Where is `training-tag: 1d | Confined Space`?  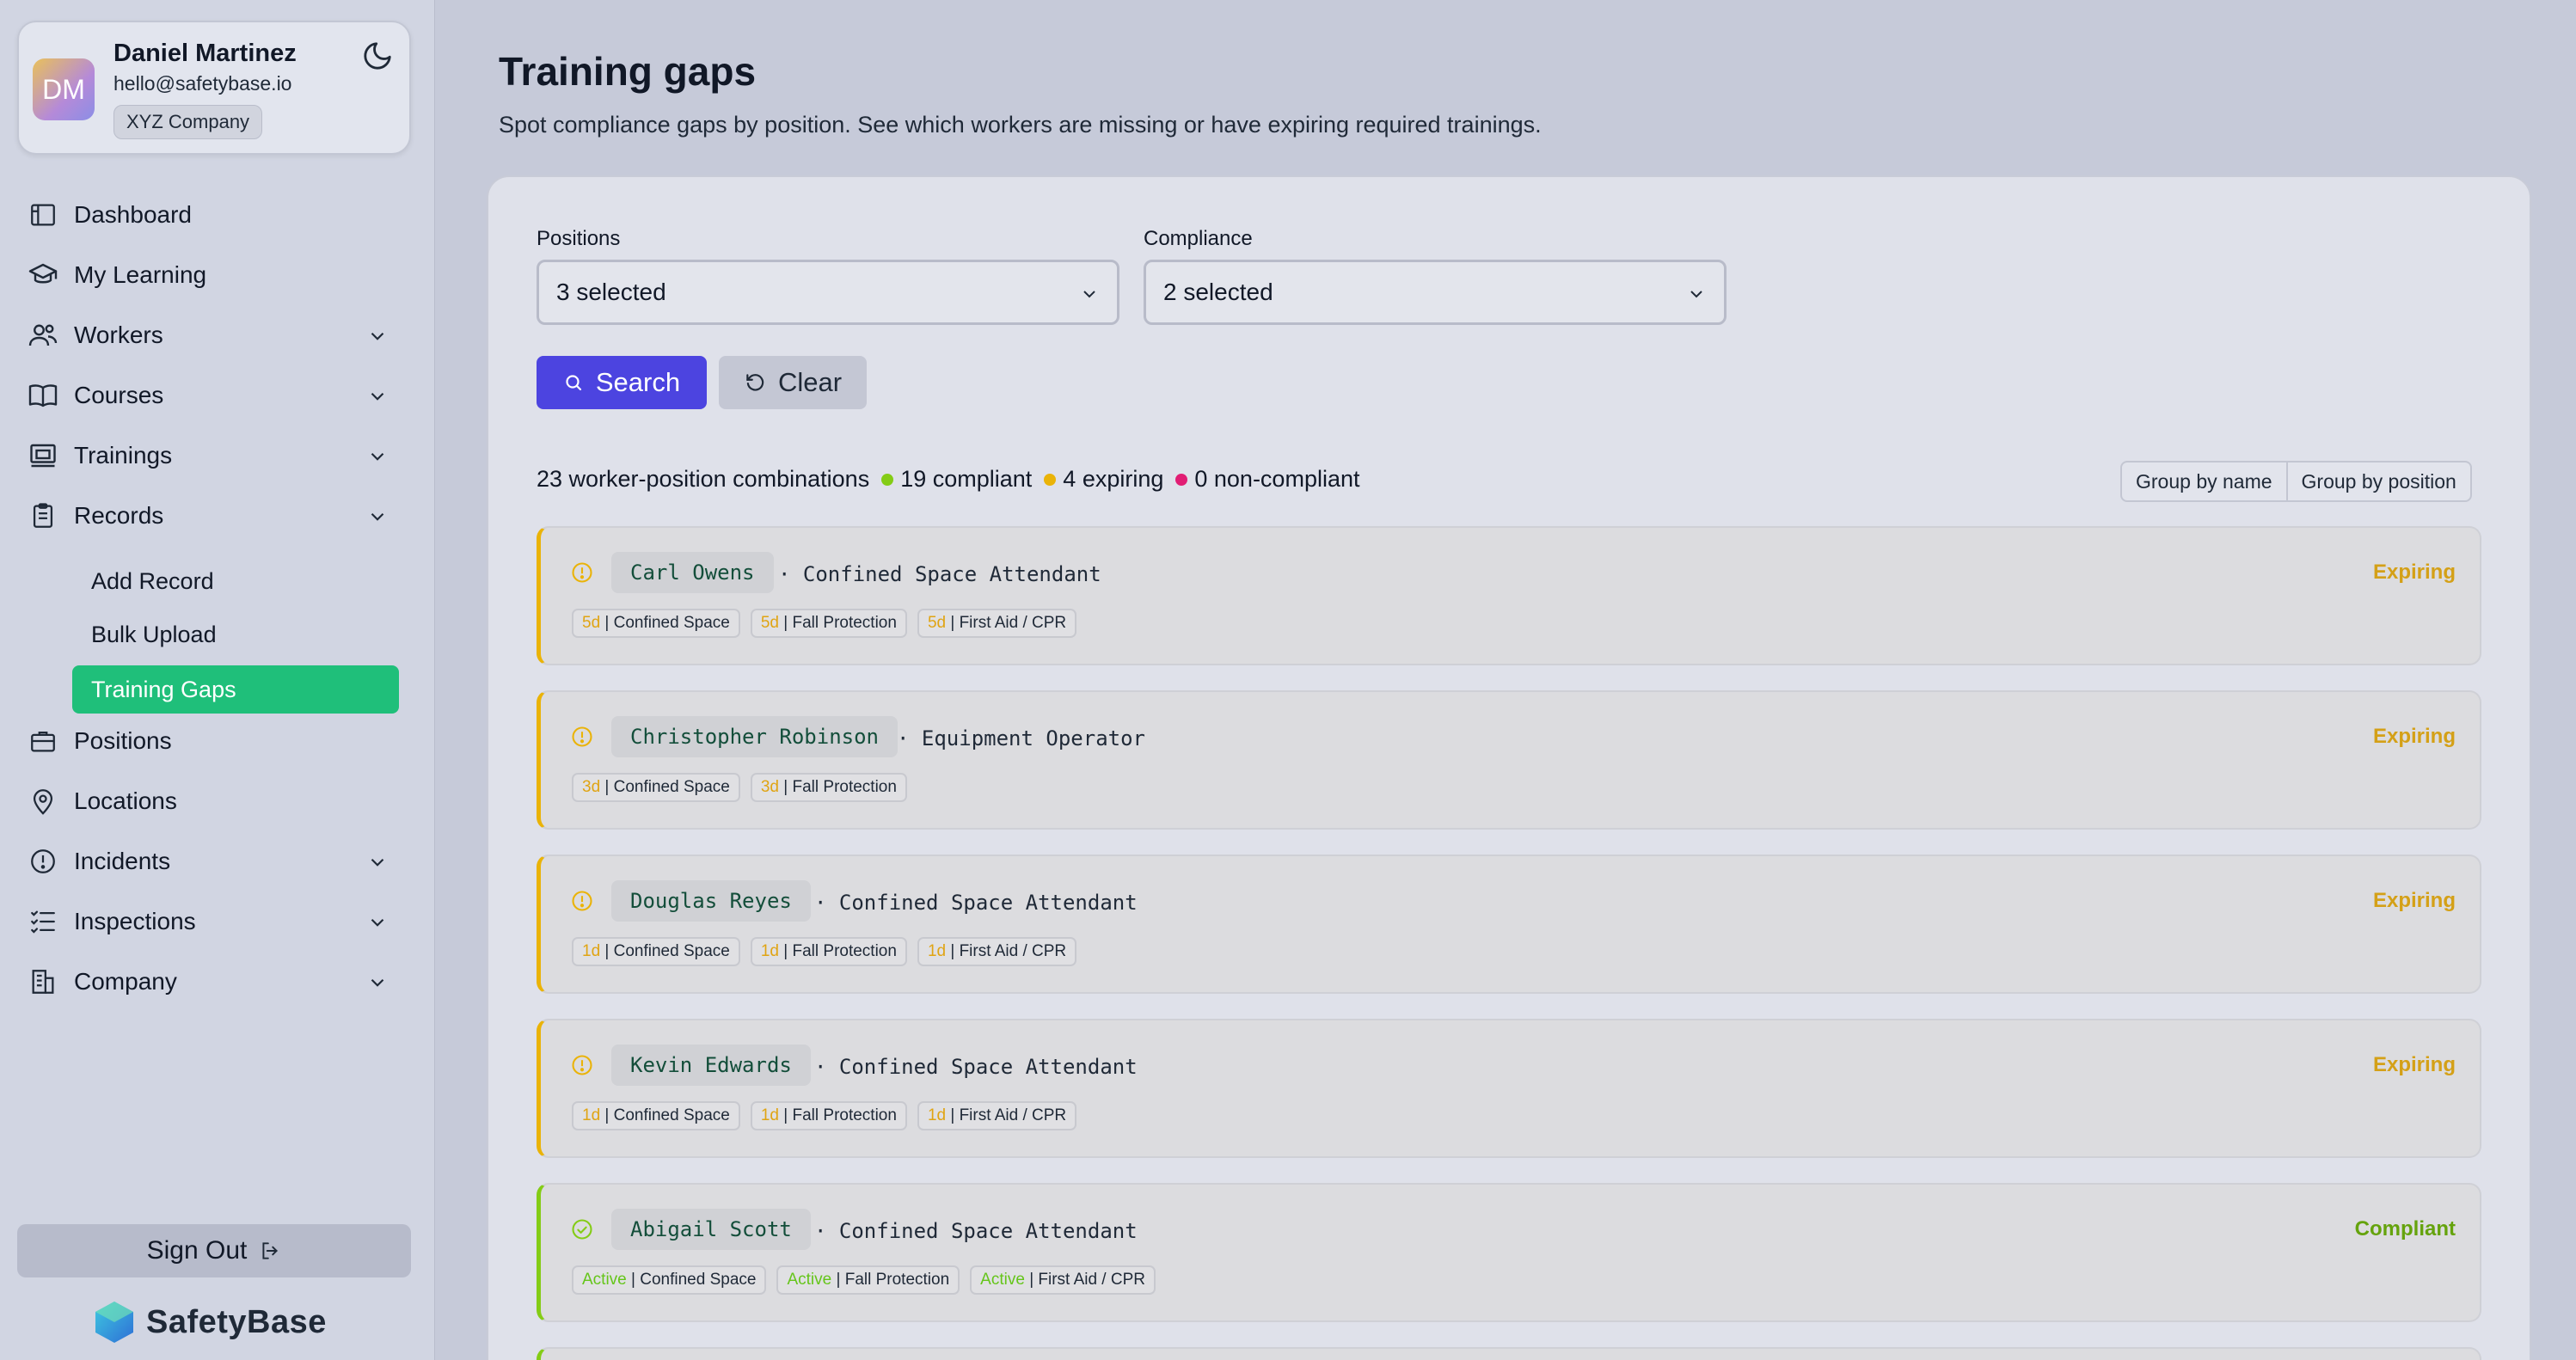
training-tag: 1d | Confined Space is located at coordinates (656, 951).